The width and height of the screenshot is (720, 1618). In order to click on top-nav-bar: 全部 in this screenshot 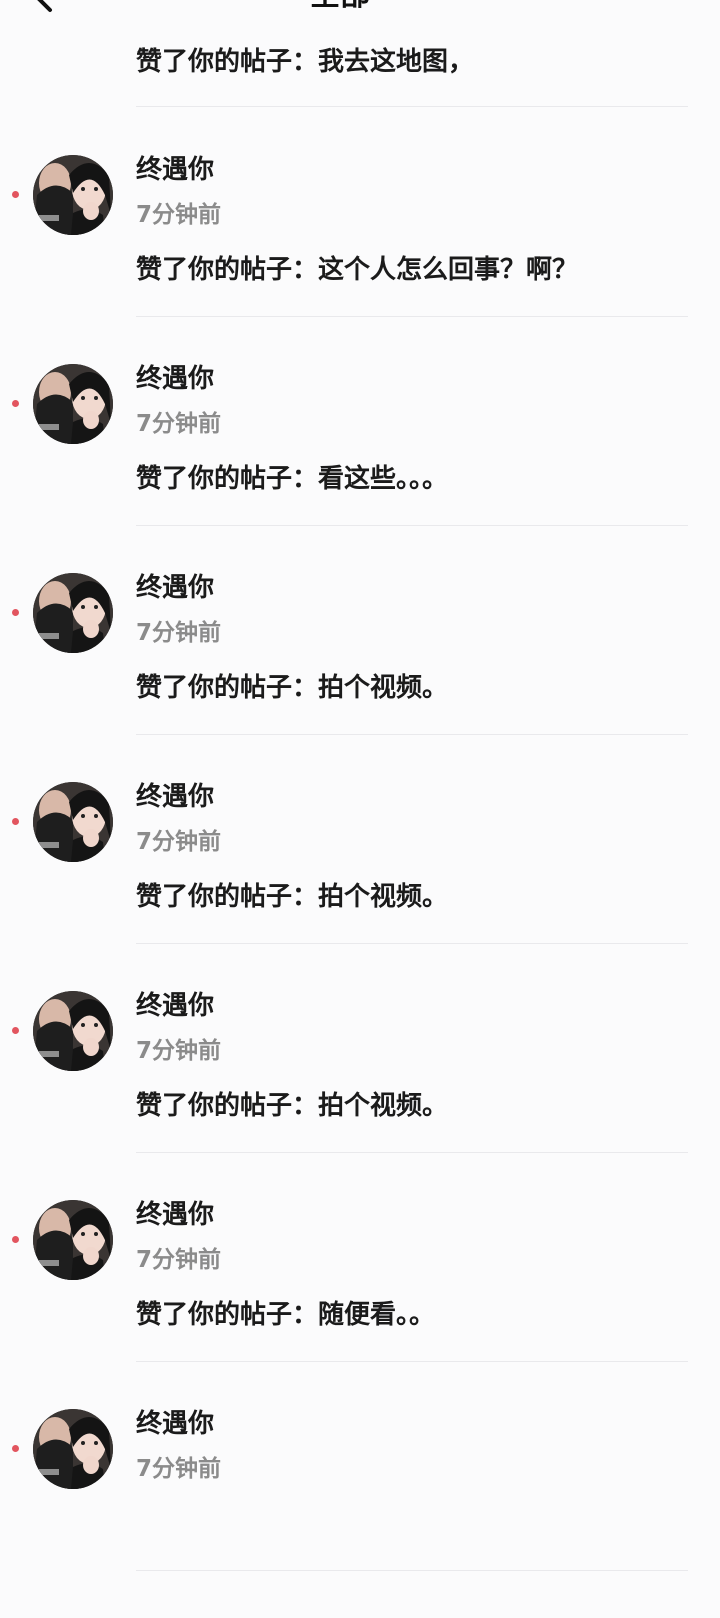, I will do `click(360, 9)`.